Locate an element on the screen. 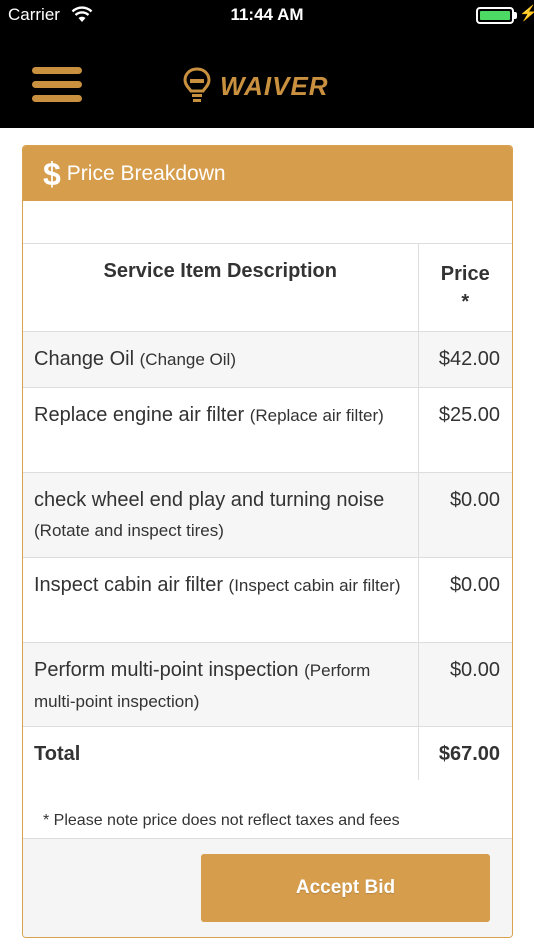 This screenshot has width=534, height=950. service-name: check wheel end play and turning noise is located at coordinates (209, 499).